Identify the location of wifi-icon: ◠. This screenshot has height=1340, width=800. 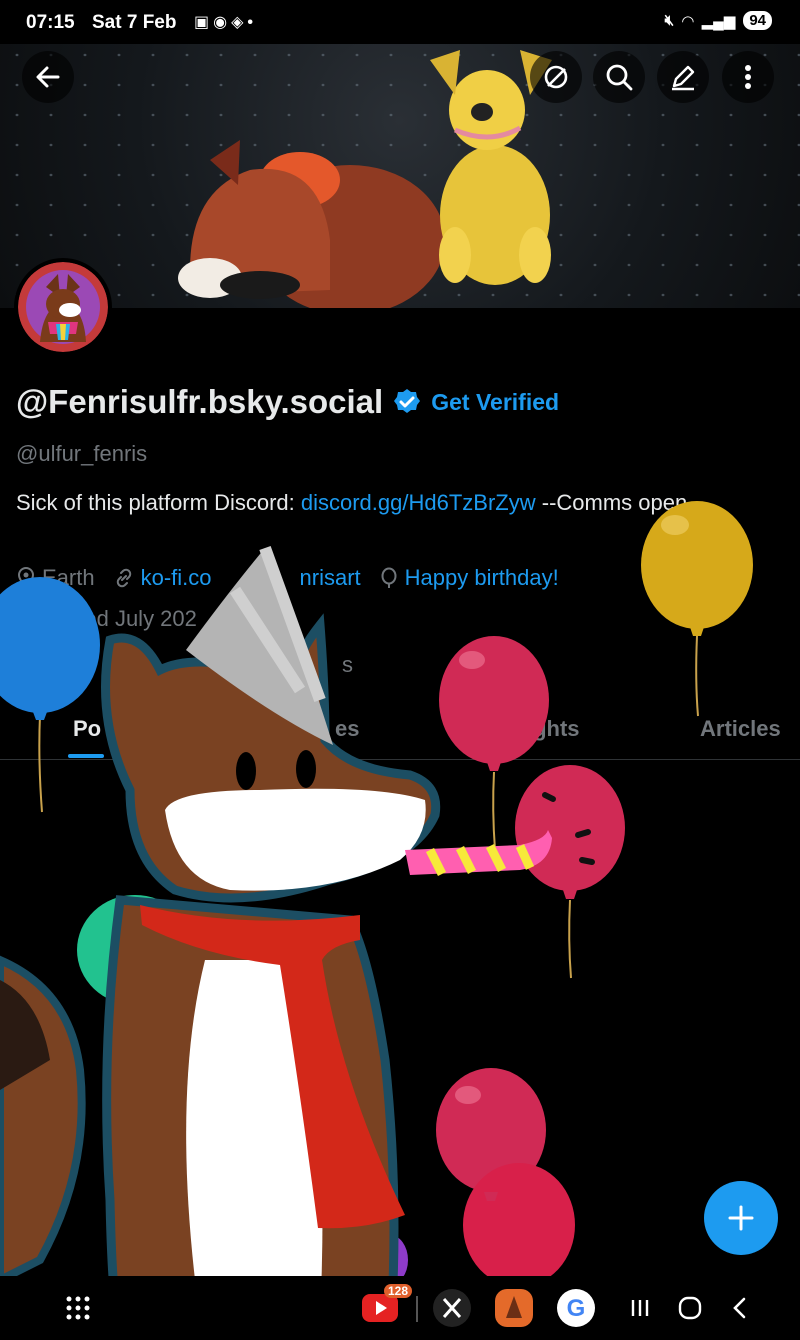
(688, 21).